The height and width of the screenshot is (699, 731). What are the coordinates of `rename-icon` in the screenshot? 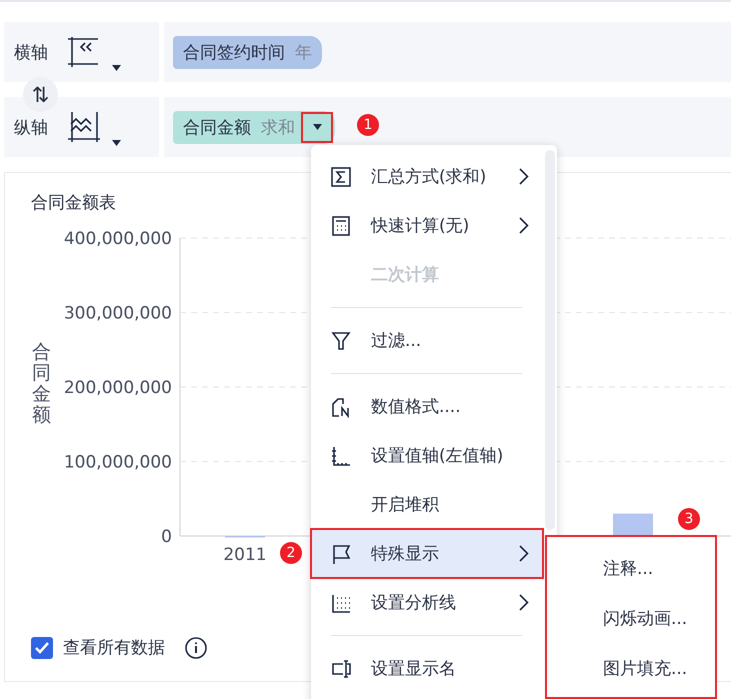 It's located at (341, 669).